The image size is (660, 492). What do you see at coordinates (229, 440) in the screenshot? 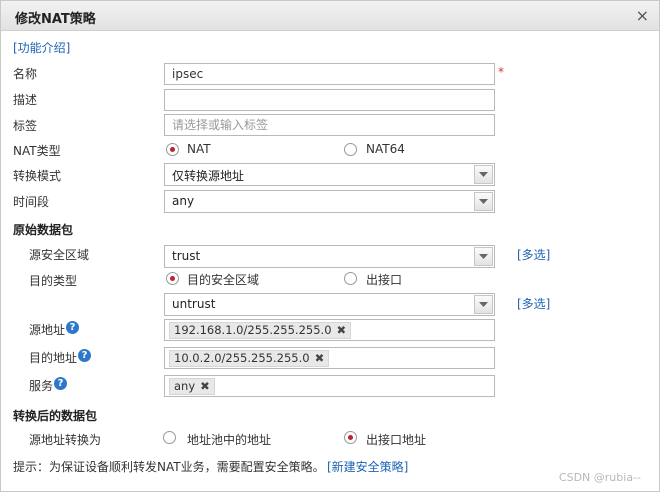
I see `src-translate-pool-label: 地址池中的地址` at bounding box center [229, 440].